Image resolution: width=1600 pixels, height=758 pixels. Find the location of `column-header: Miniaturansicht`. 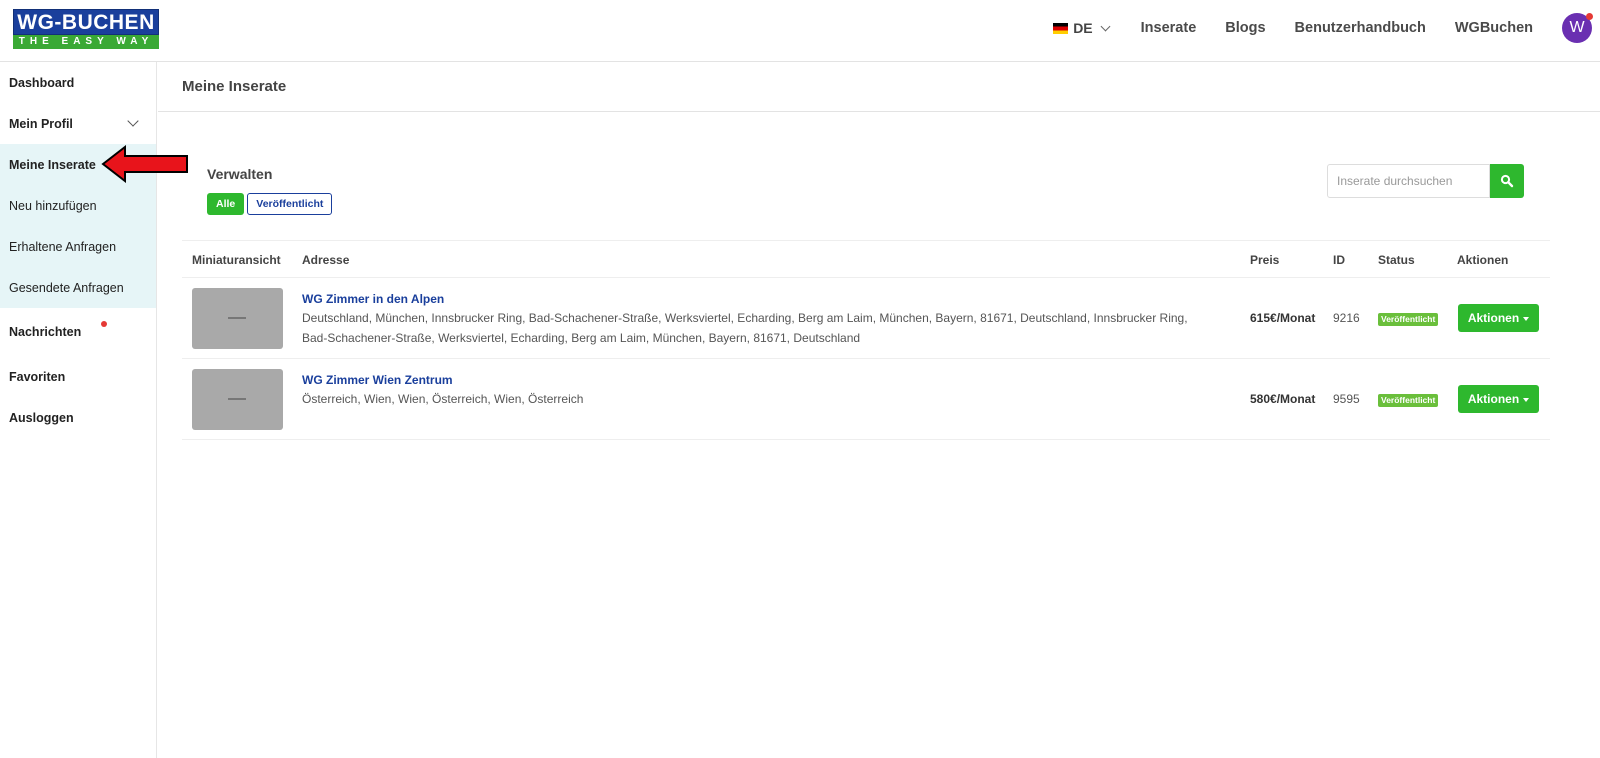

column-header: Miniaturansicht is located at coordinates (236, 260).